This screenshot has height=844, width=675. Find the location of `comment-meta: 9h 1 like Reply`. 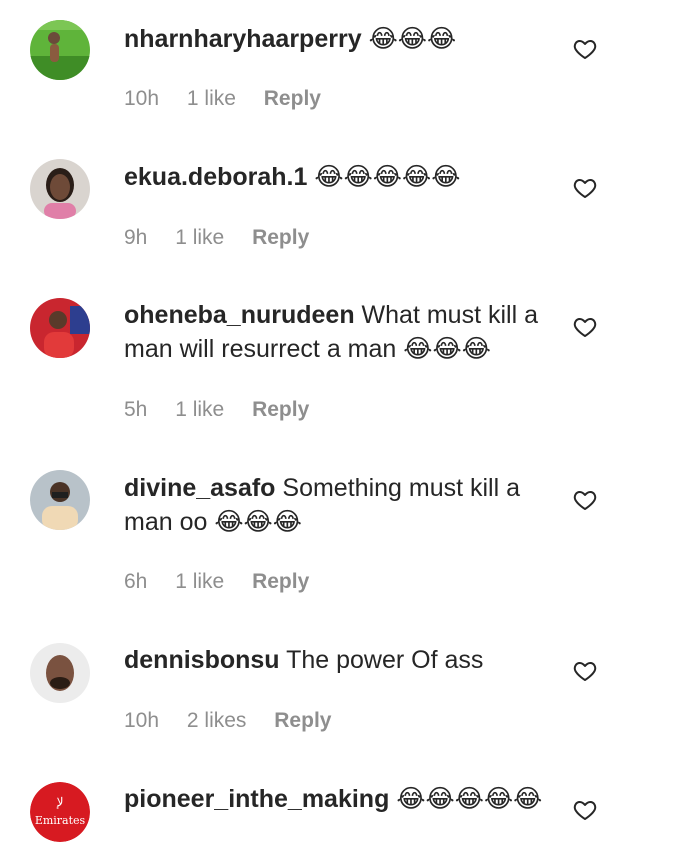

comment-meta: 9h 1 like Reply is located at coordinates (216, 238).